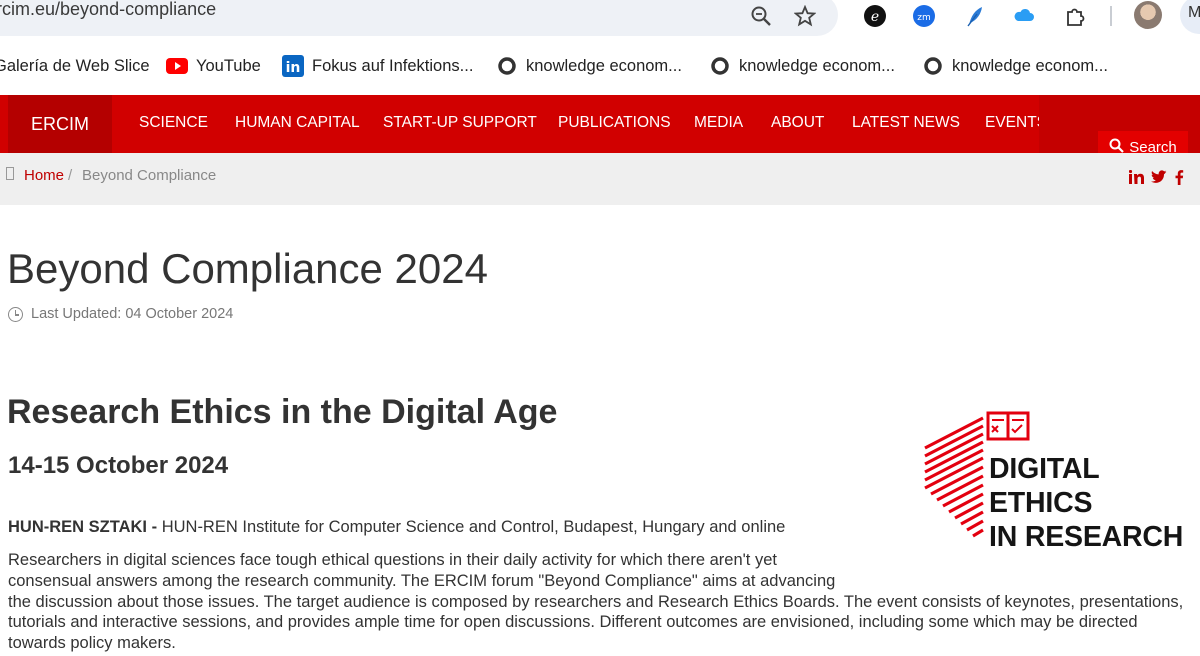 The image size is (1200, 656). I want to click on logo-line: ETHICS, so click(1041, 503).